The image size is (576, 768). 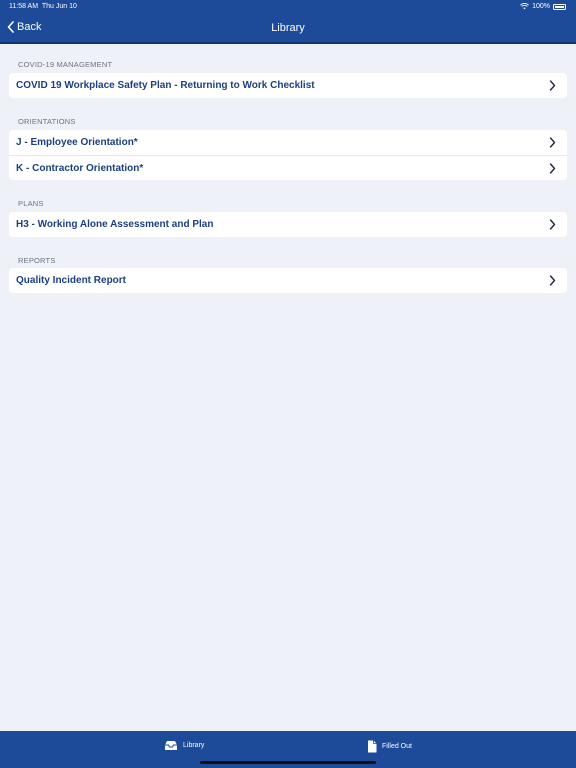 I want to click on tab-label: Filled Out, so click(x=397, y=746).